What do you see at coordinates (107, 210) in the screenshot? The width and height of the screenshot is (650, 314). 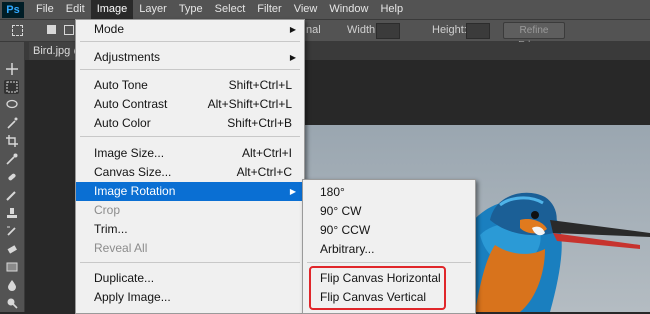 I see `menu-item-label: Crop` at bounding box center [107, 210].